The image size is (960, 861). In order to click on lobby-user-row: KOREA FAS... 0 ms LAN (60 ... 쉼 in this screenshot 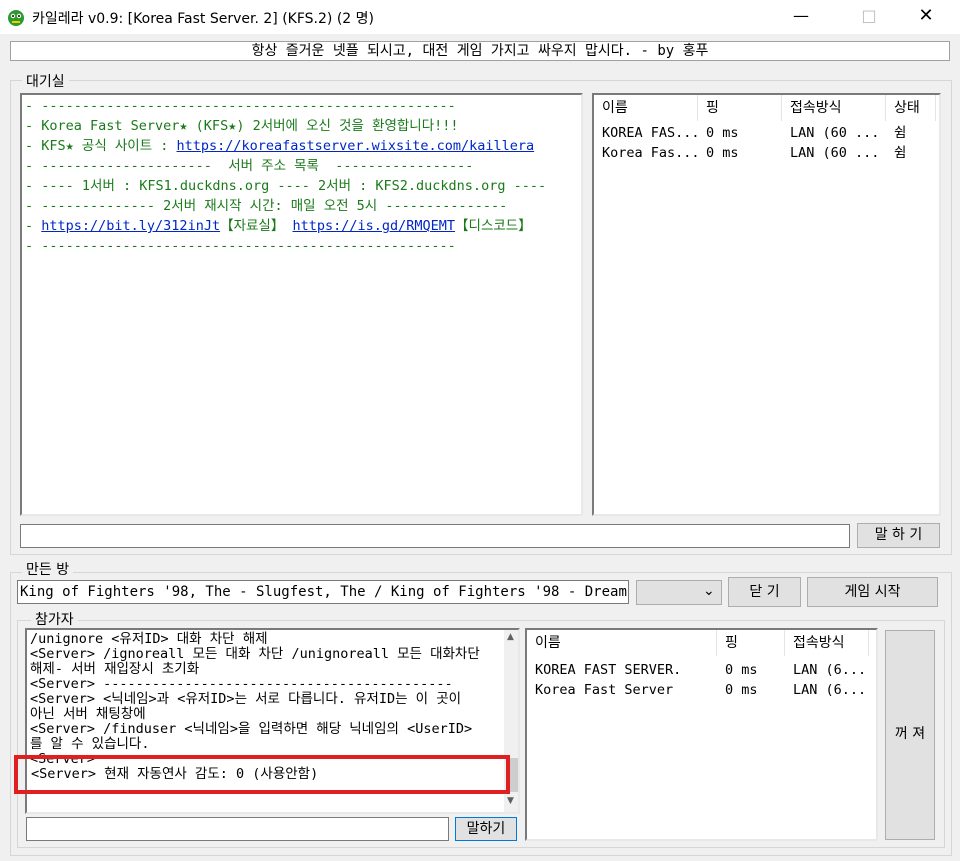, I will do `click(765, 133)`.